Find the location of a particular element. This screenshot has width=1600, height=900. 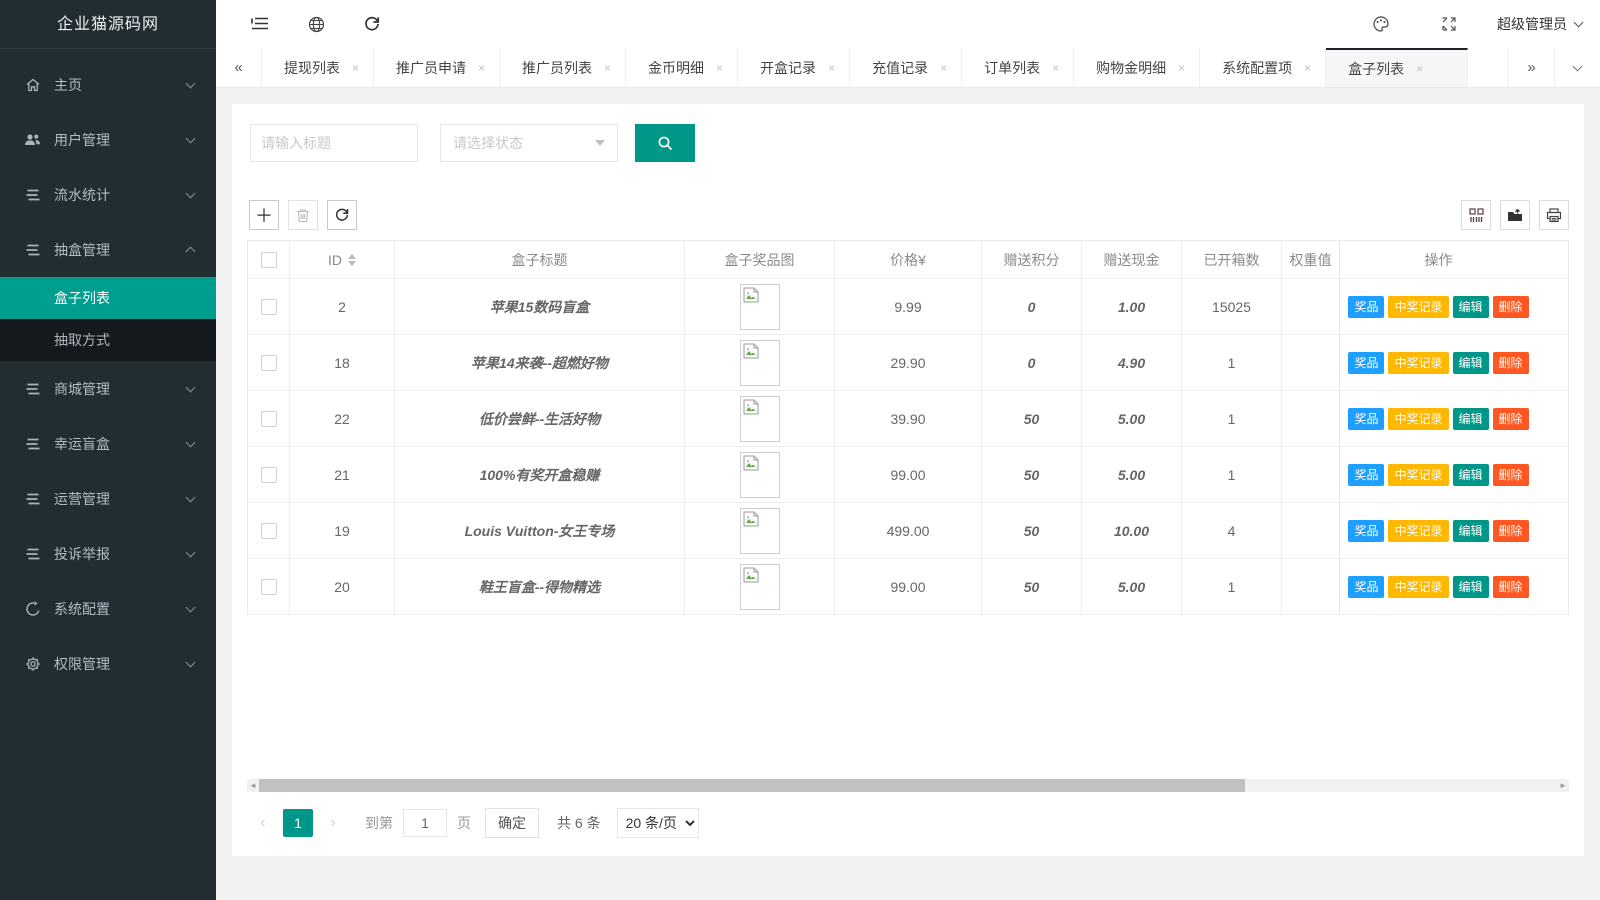

sort-icon is located at coordinates (352, 259).